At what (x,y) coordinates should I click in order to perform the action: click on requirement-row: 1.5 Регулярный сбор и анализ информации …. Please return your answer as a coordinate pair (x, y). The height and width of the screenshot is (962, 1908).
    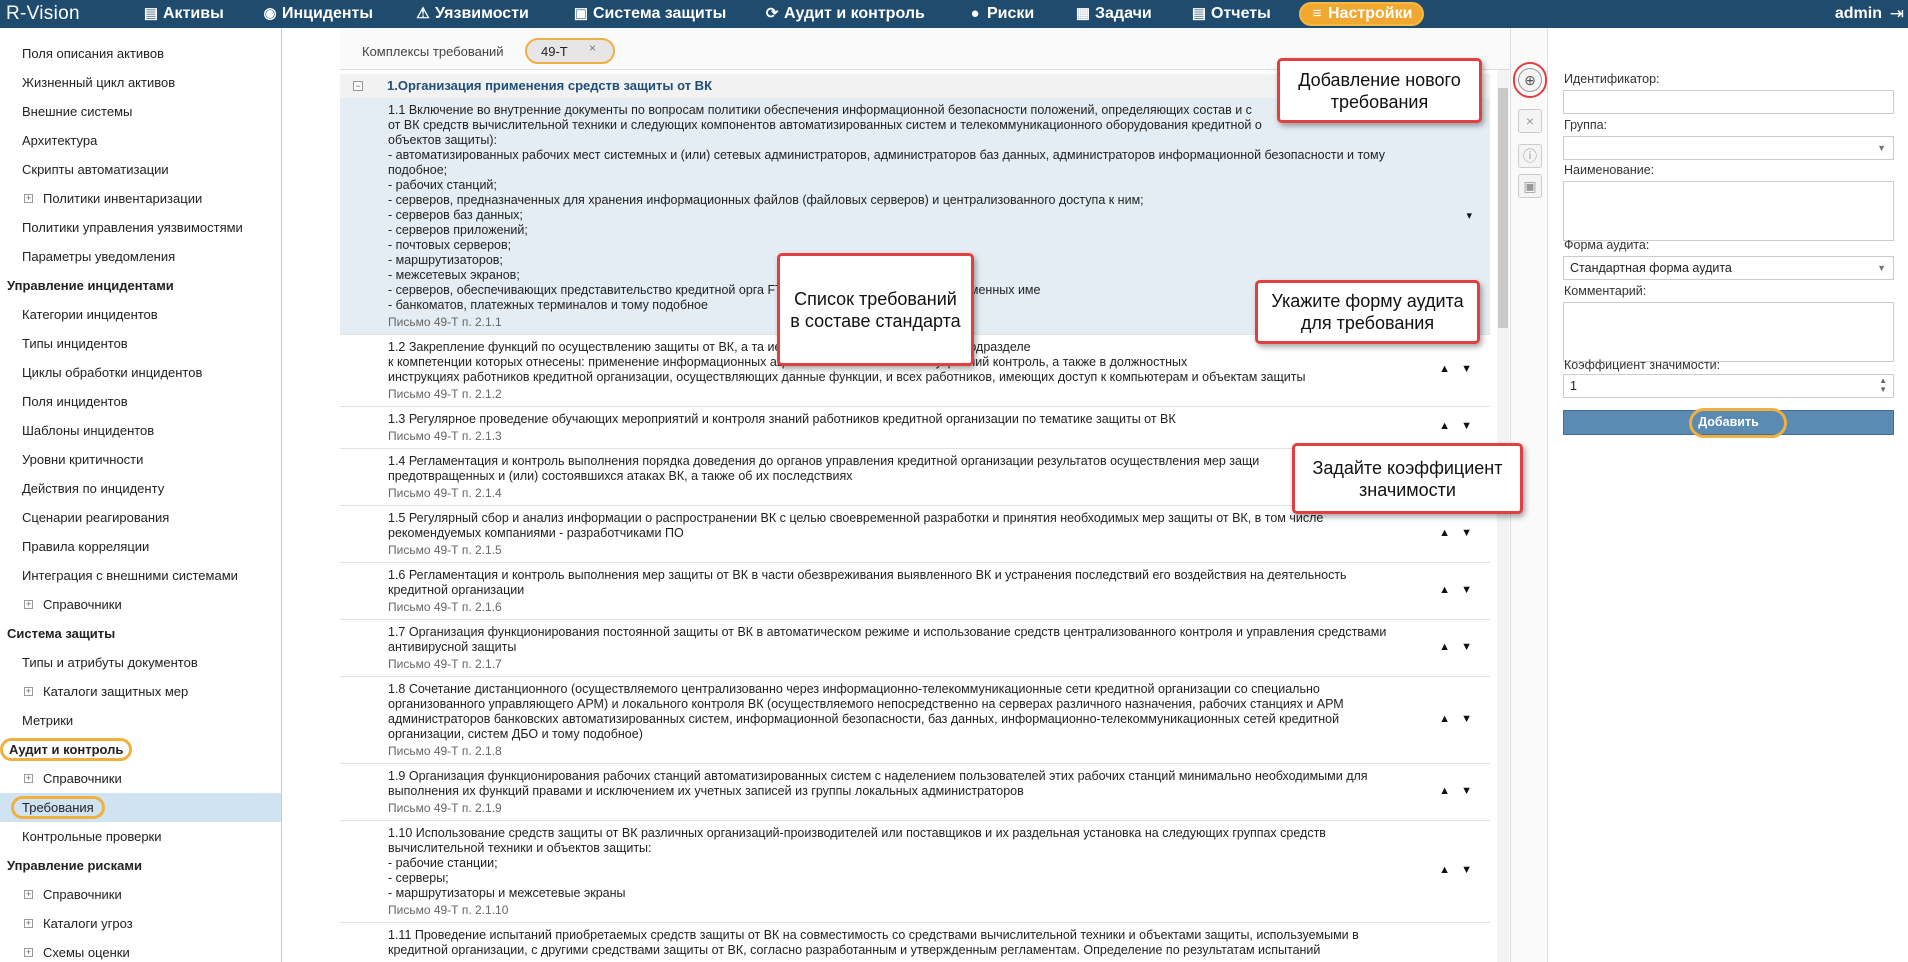
    Looking at the image, I should click on (915, 534).